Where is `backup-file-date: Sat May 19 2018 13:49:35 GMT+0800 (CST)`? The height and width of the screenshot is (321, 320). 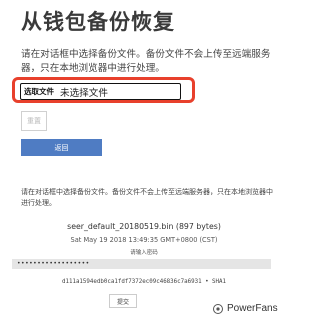 backup-file-date: Sat May 19 2018 13:49:35 GMT+0800 (CST) is located at coordinates (144, 240).